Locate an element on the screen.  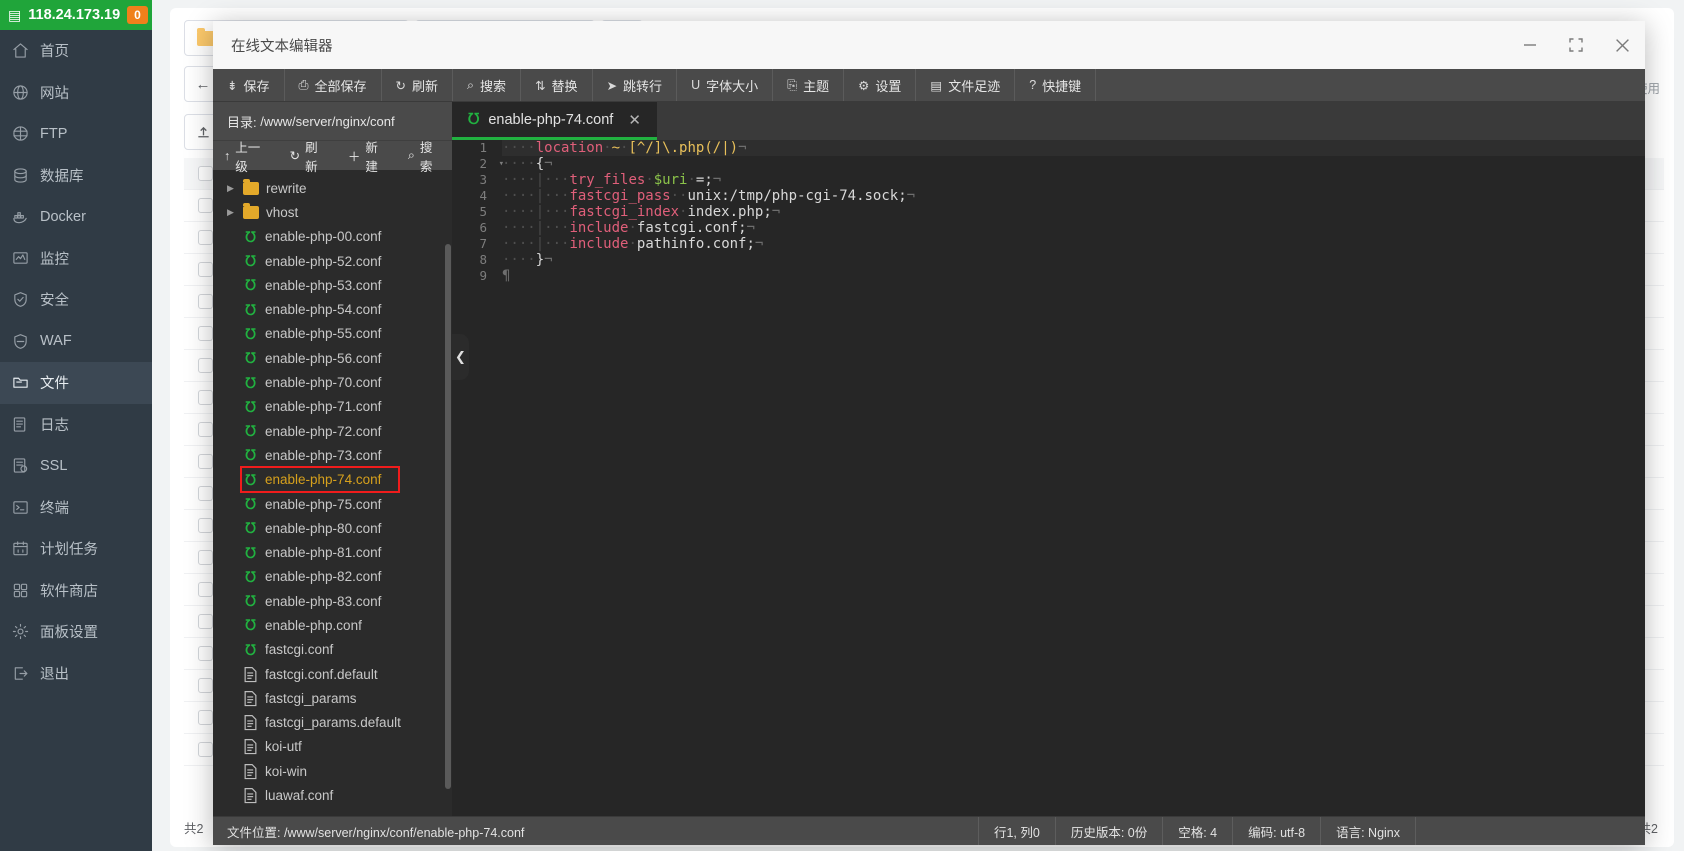
code-line: ¶ is located at coordinates (1073, 276).